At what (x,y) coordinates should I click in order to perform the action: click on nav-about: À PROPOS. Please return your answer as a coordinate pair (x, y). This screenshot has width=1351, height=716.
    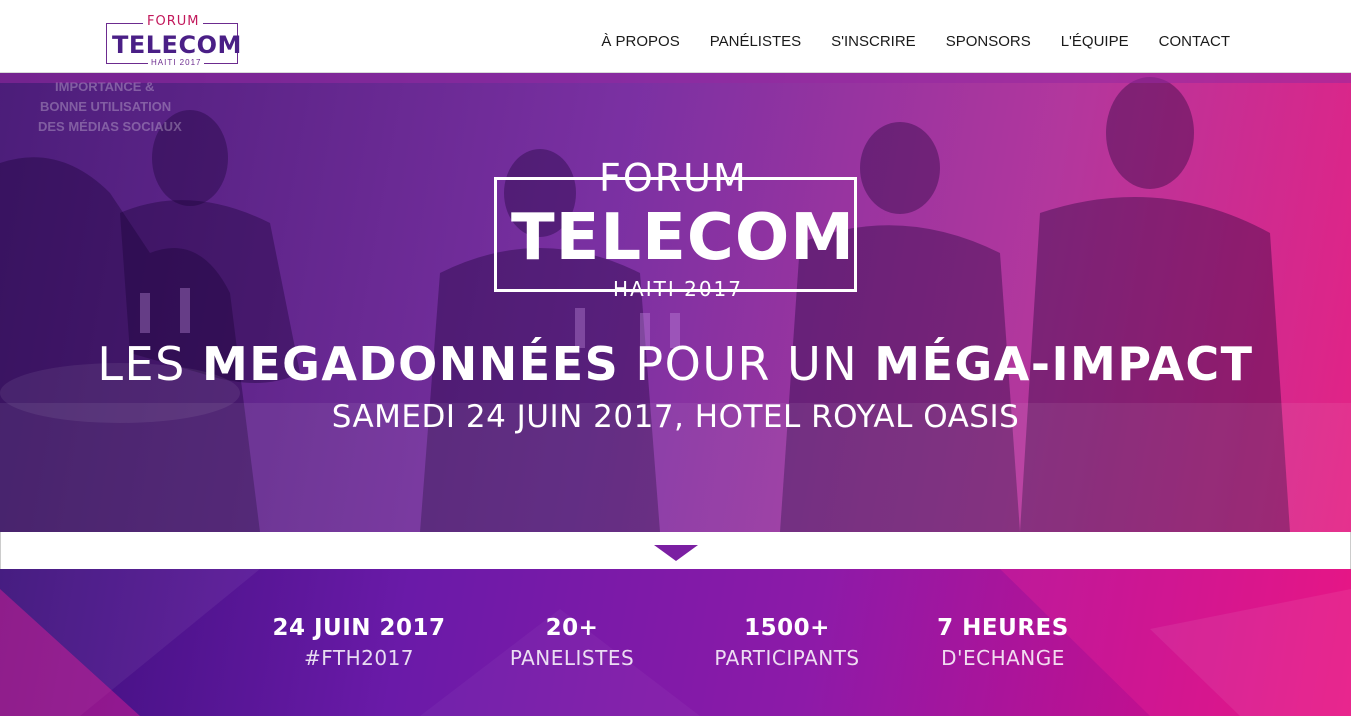
    Looking at the image, I should click on (640, 42).